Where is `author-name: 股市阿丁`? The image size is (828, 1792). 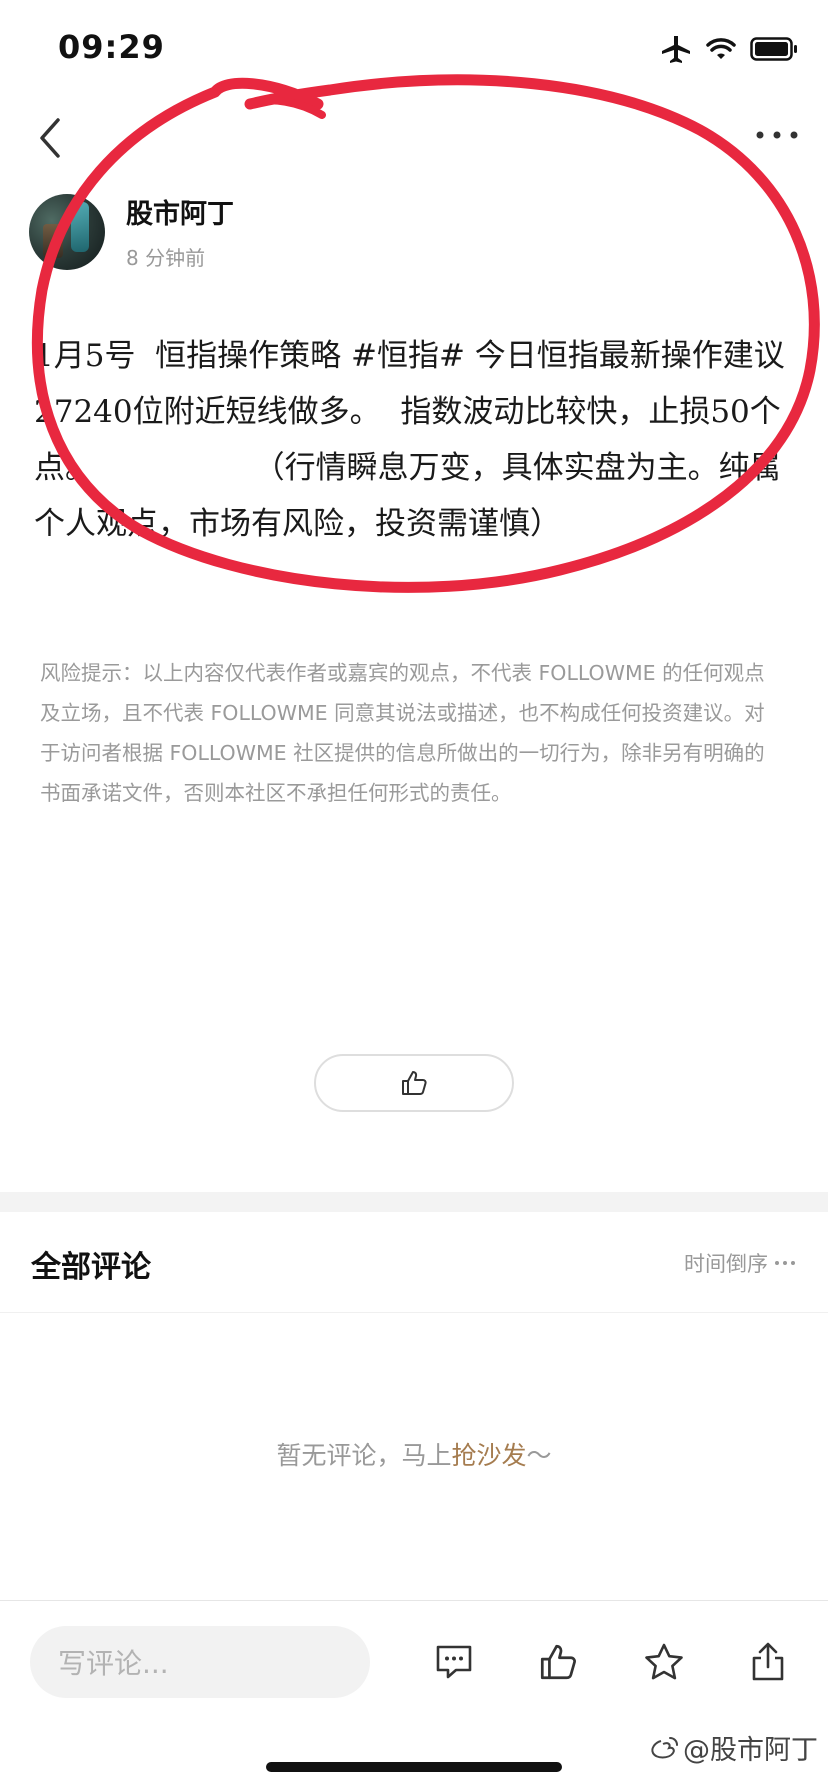
author-name: 股市阿丁 is located at coordinates (180, 211).